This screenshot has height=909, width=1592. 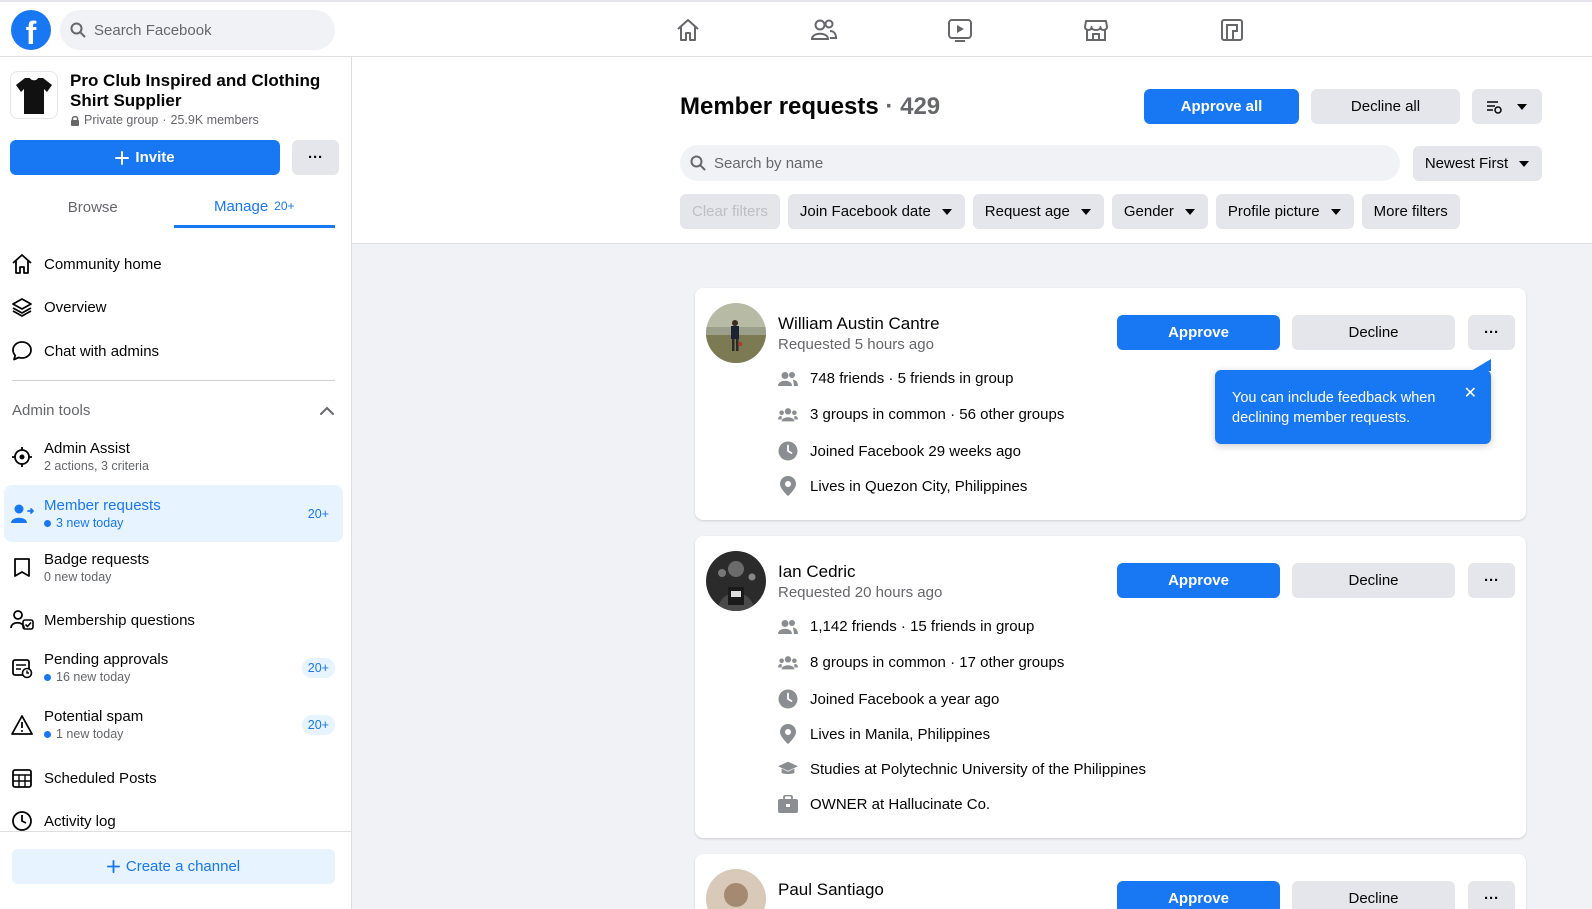 What do you see at coordinates (788, 804) in the screenshot?
I see `briefcase-icon` at bounding box center [788, 804].